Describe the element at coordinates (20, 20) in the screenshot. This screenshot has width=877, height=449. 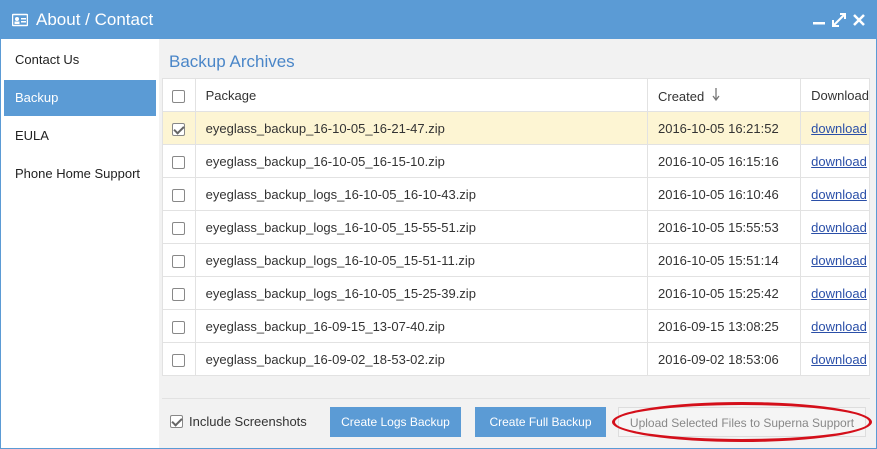
I see `contact-card-icon` at that location.